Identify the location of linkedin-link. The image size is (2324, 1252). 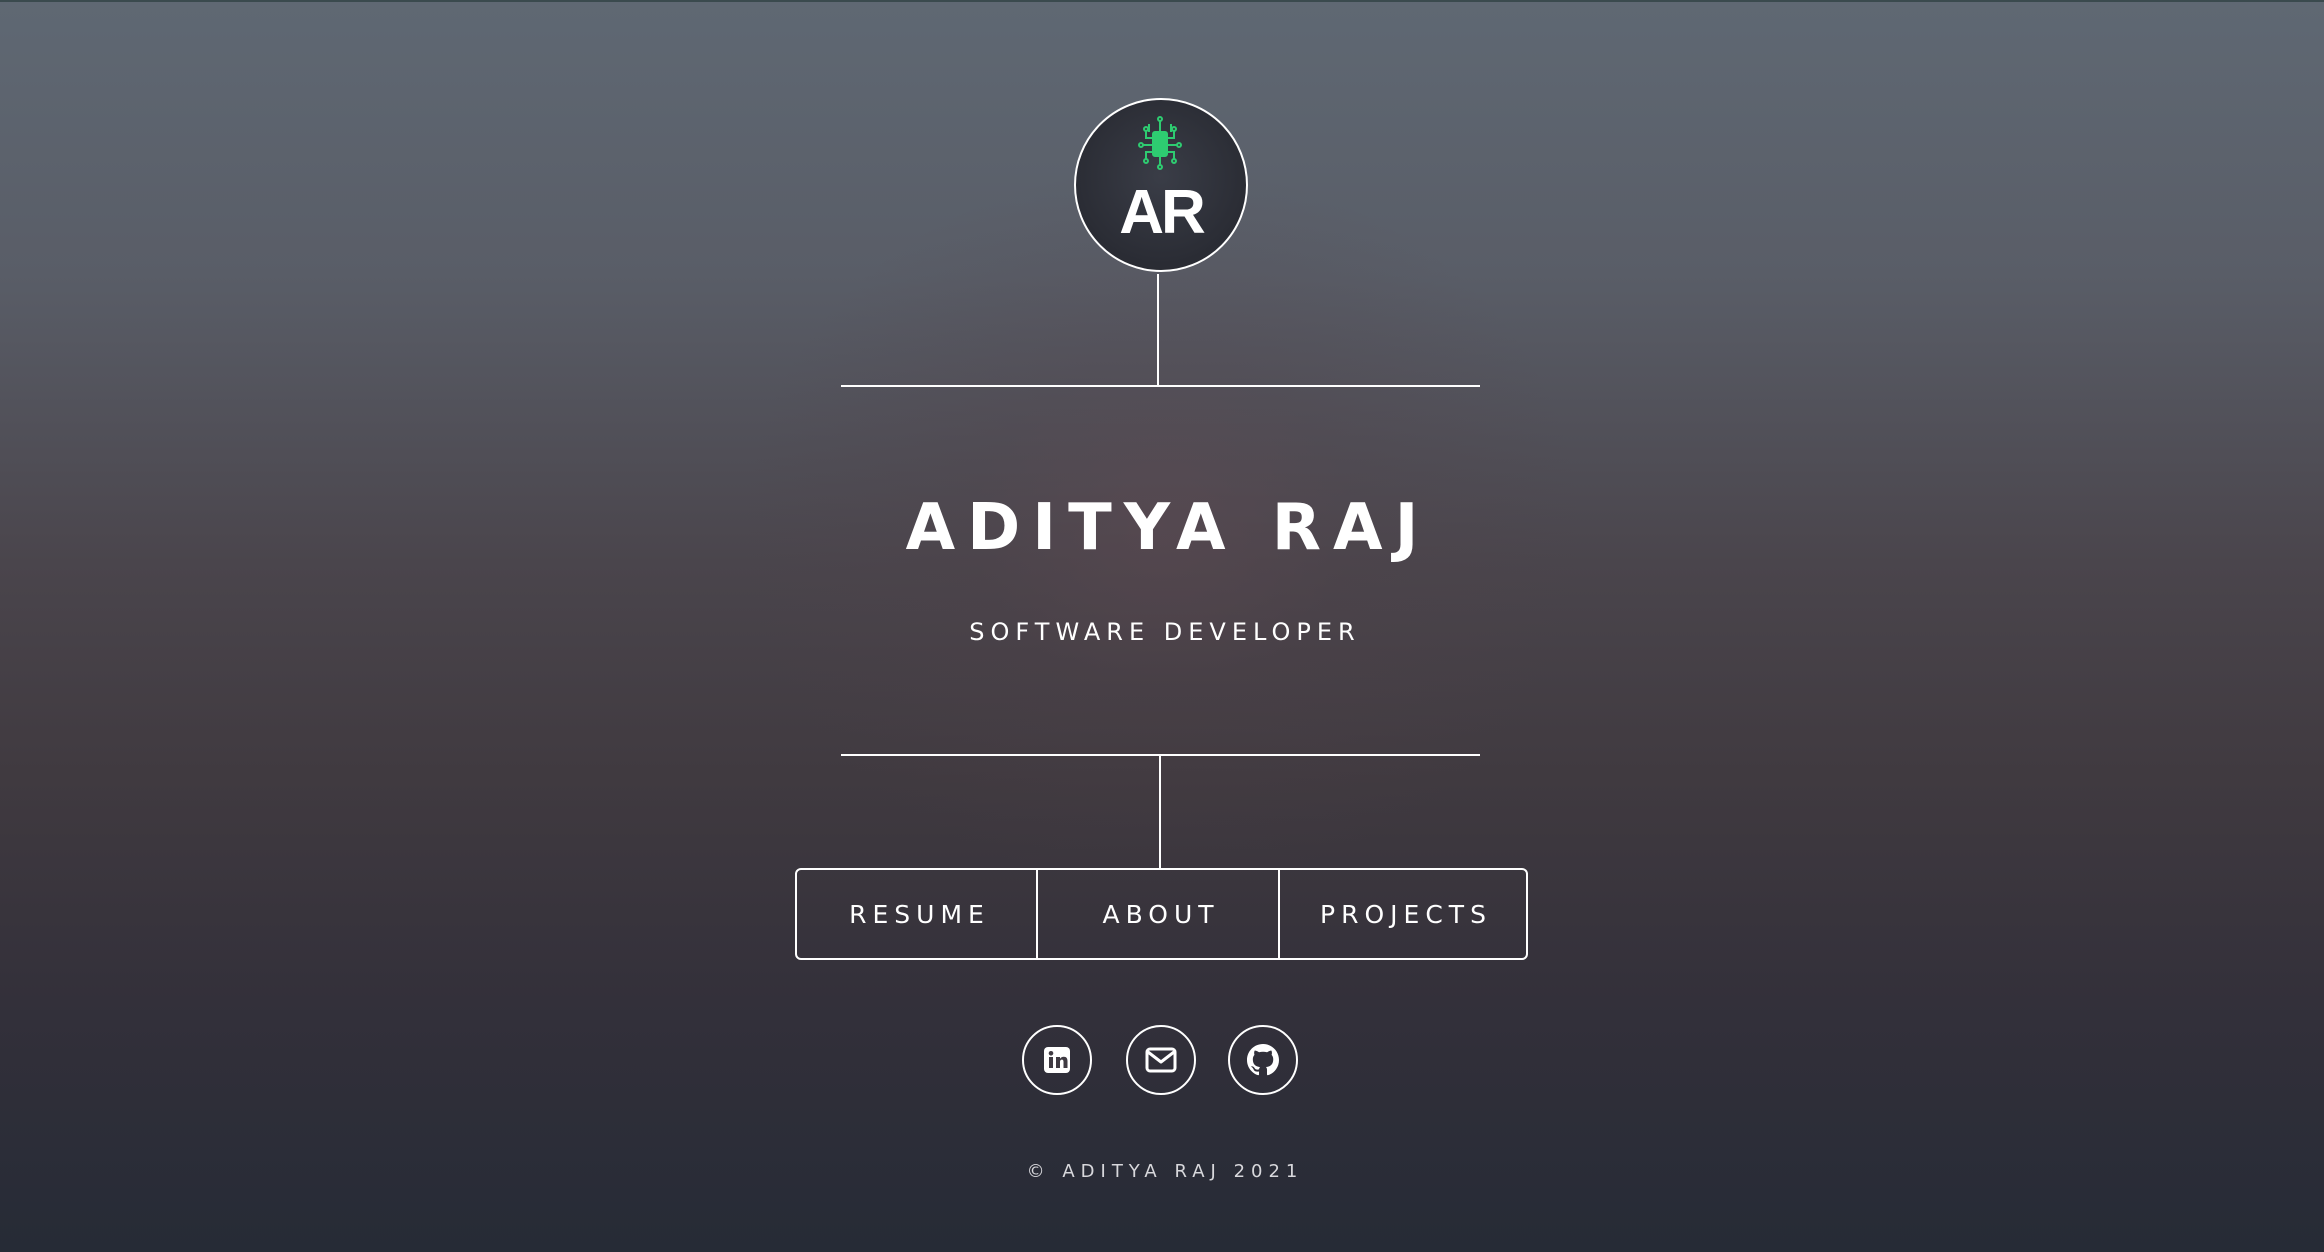
(1057, 1060).